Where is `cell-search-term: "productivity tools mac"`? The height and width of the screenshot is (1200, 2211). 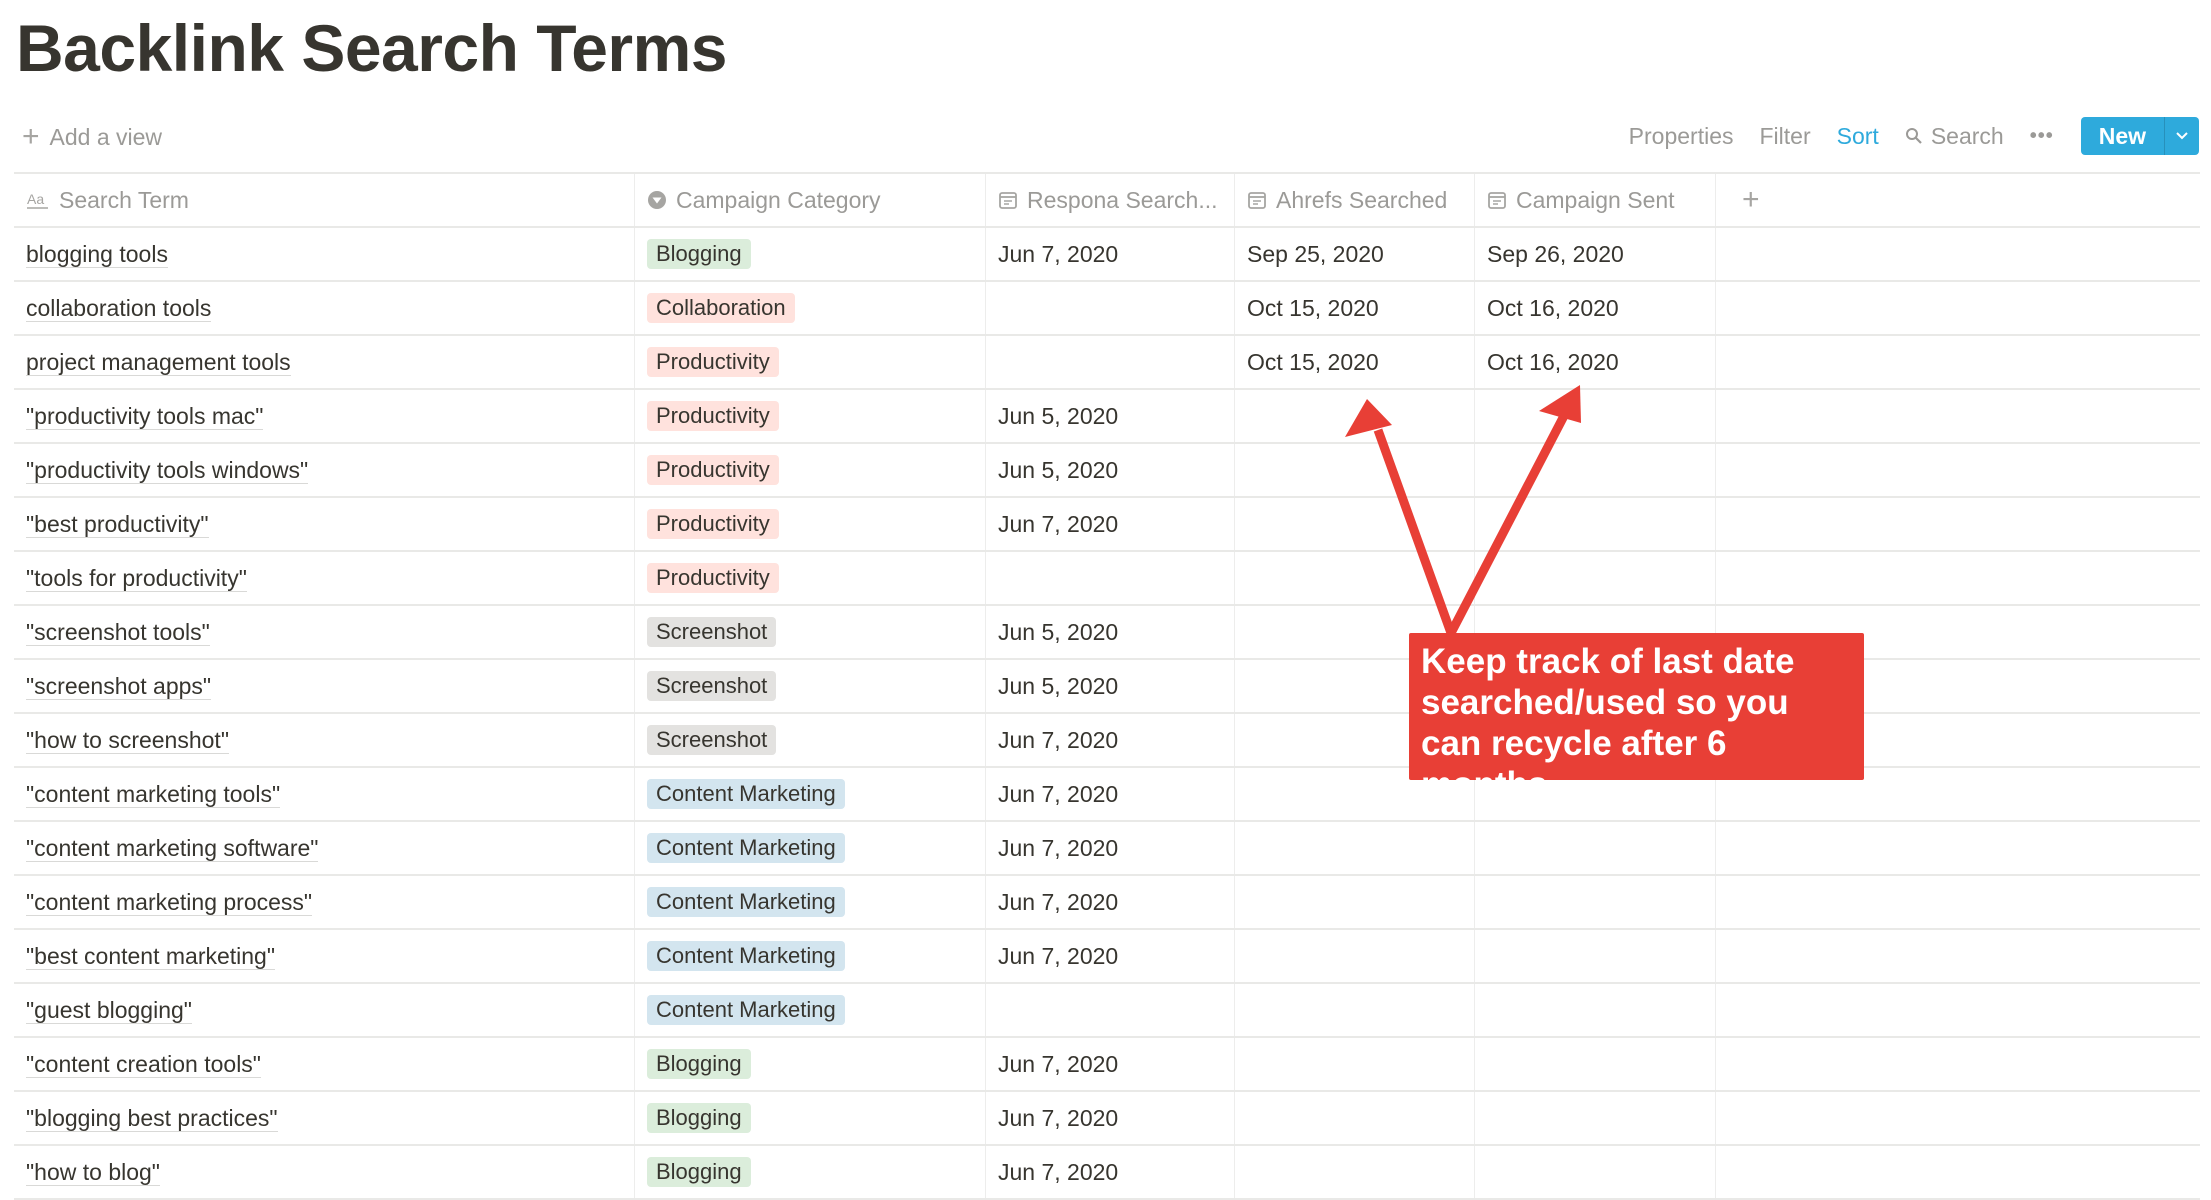 cell-search-term: "productivity tools mac" is located at coordinates (324, 416).